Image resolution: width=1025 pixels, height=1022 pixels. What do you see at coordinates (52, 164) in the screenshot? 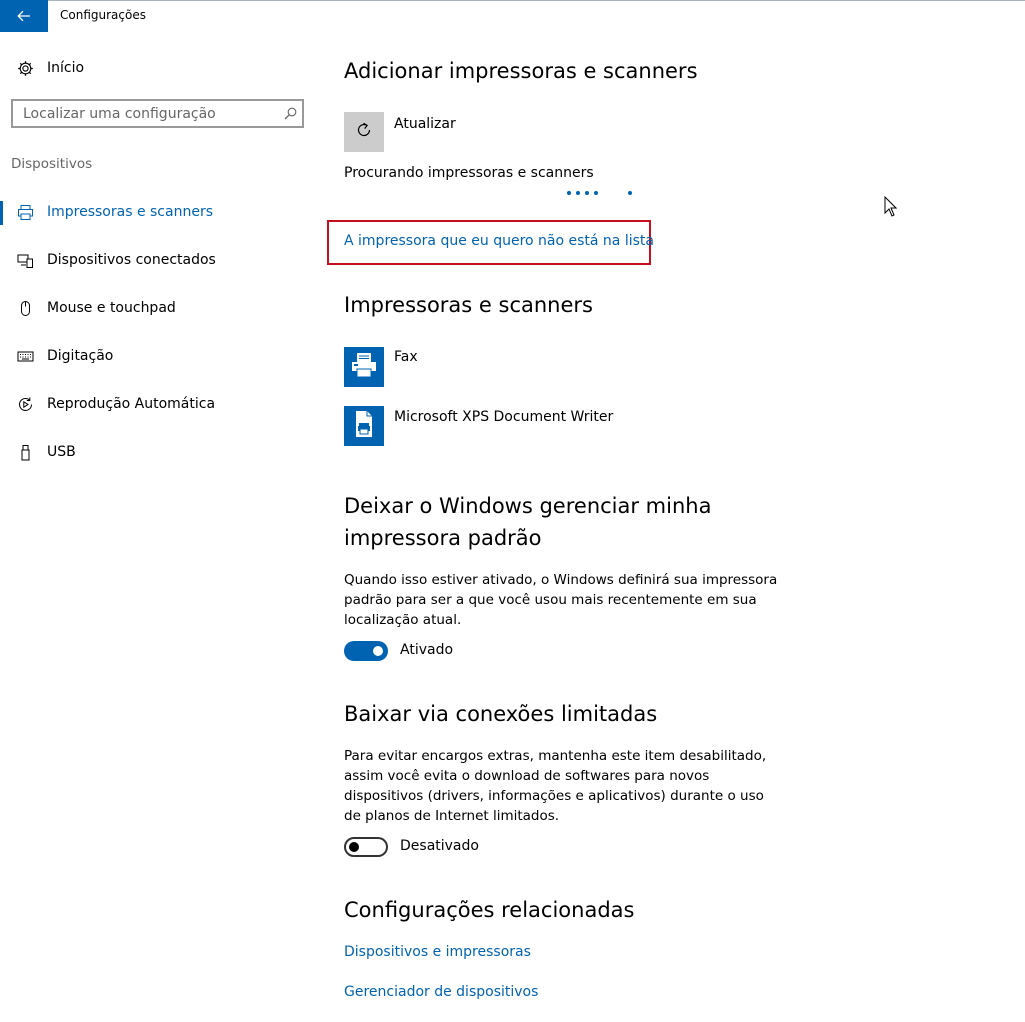
I see `sidebar-section-label: Dispositivos` at bounding box center [52, 164].